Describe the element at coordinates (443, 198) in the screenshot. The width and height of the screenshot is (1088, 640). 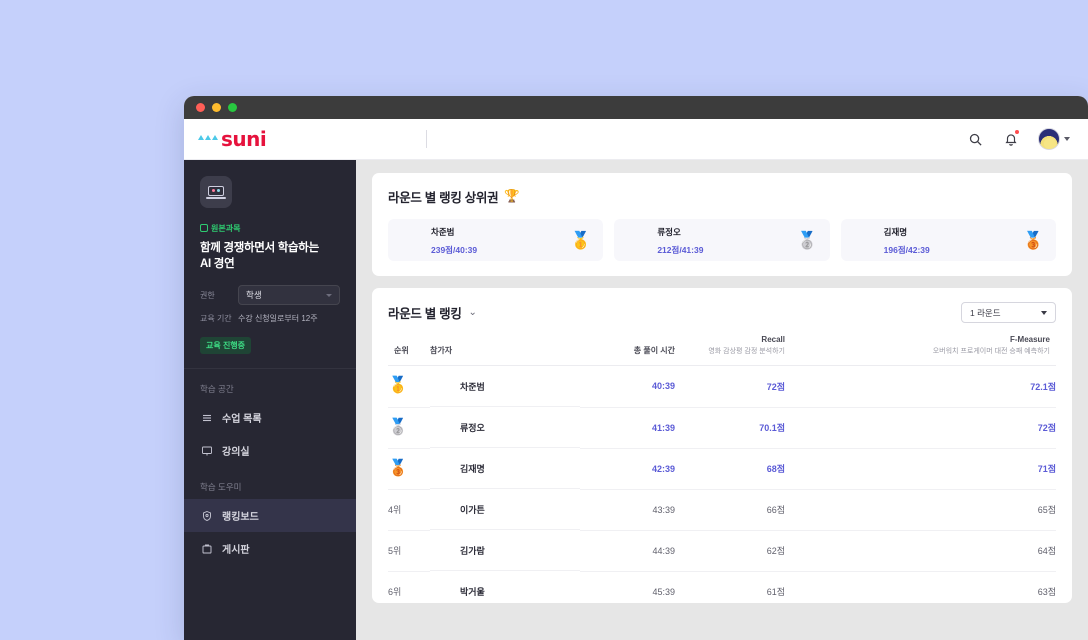
I see `top-ranking-title-text: 라운드 별 랭킹 상위권` at that location.